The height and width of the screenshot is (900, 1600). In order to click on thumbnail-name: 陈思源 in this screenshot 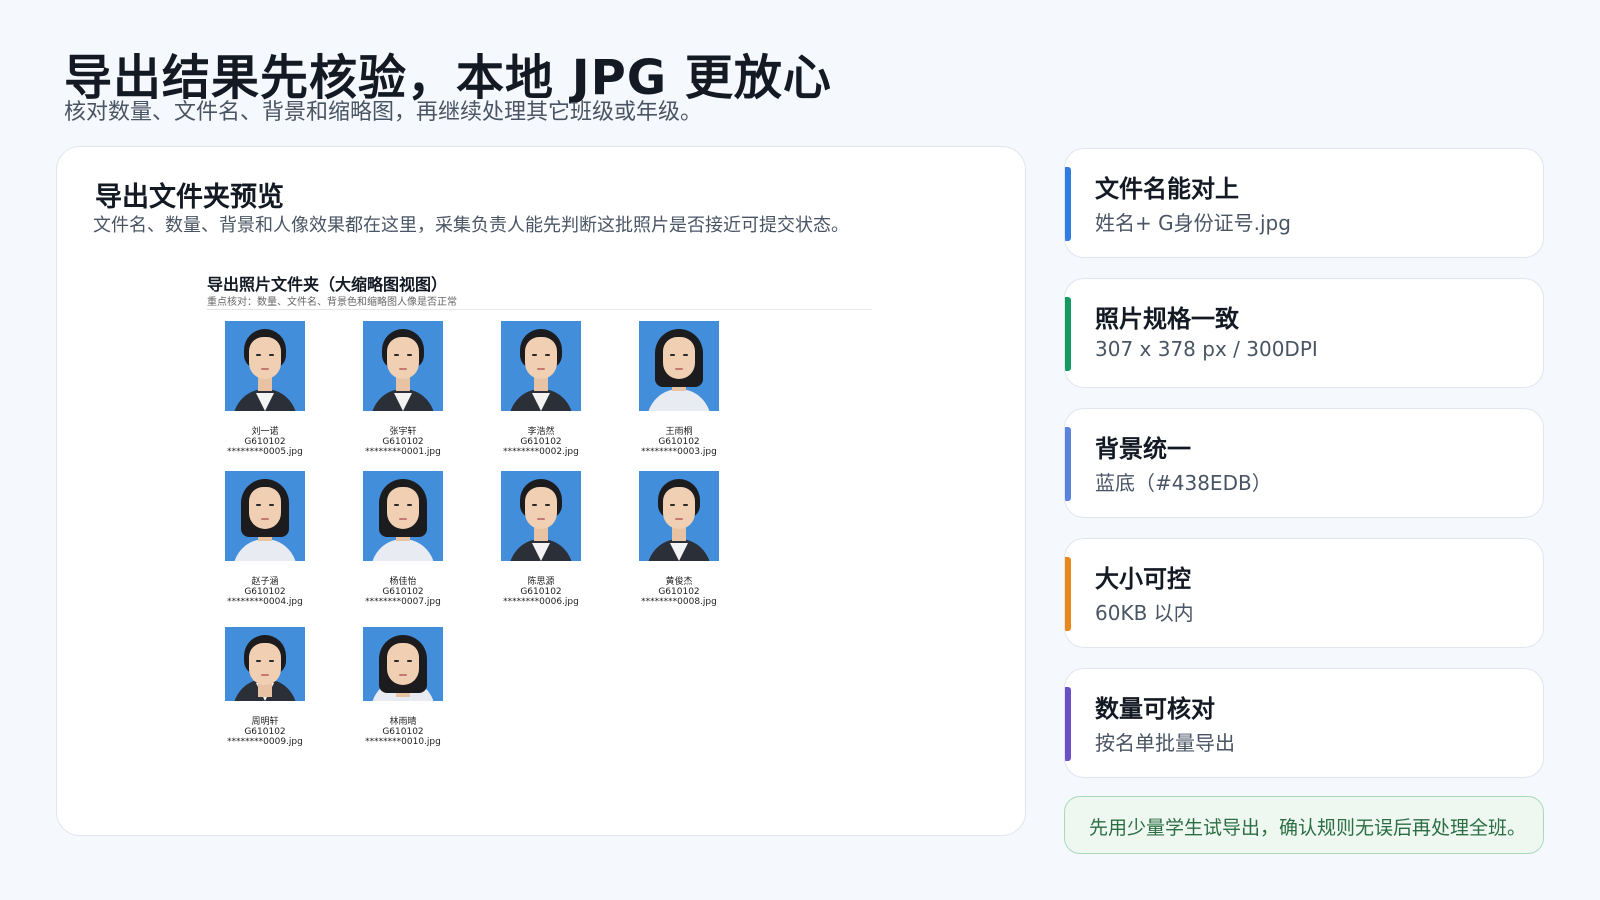, I will do `click(541, 582)`.